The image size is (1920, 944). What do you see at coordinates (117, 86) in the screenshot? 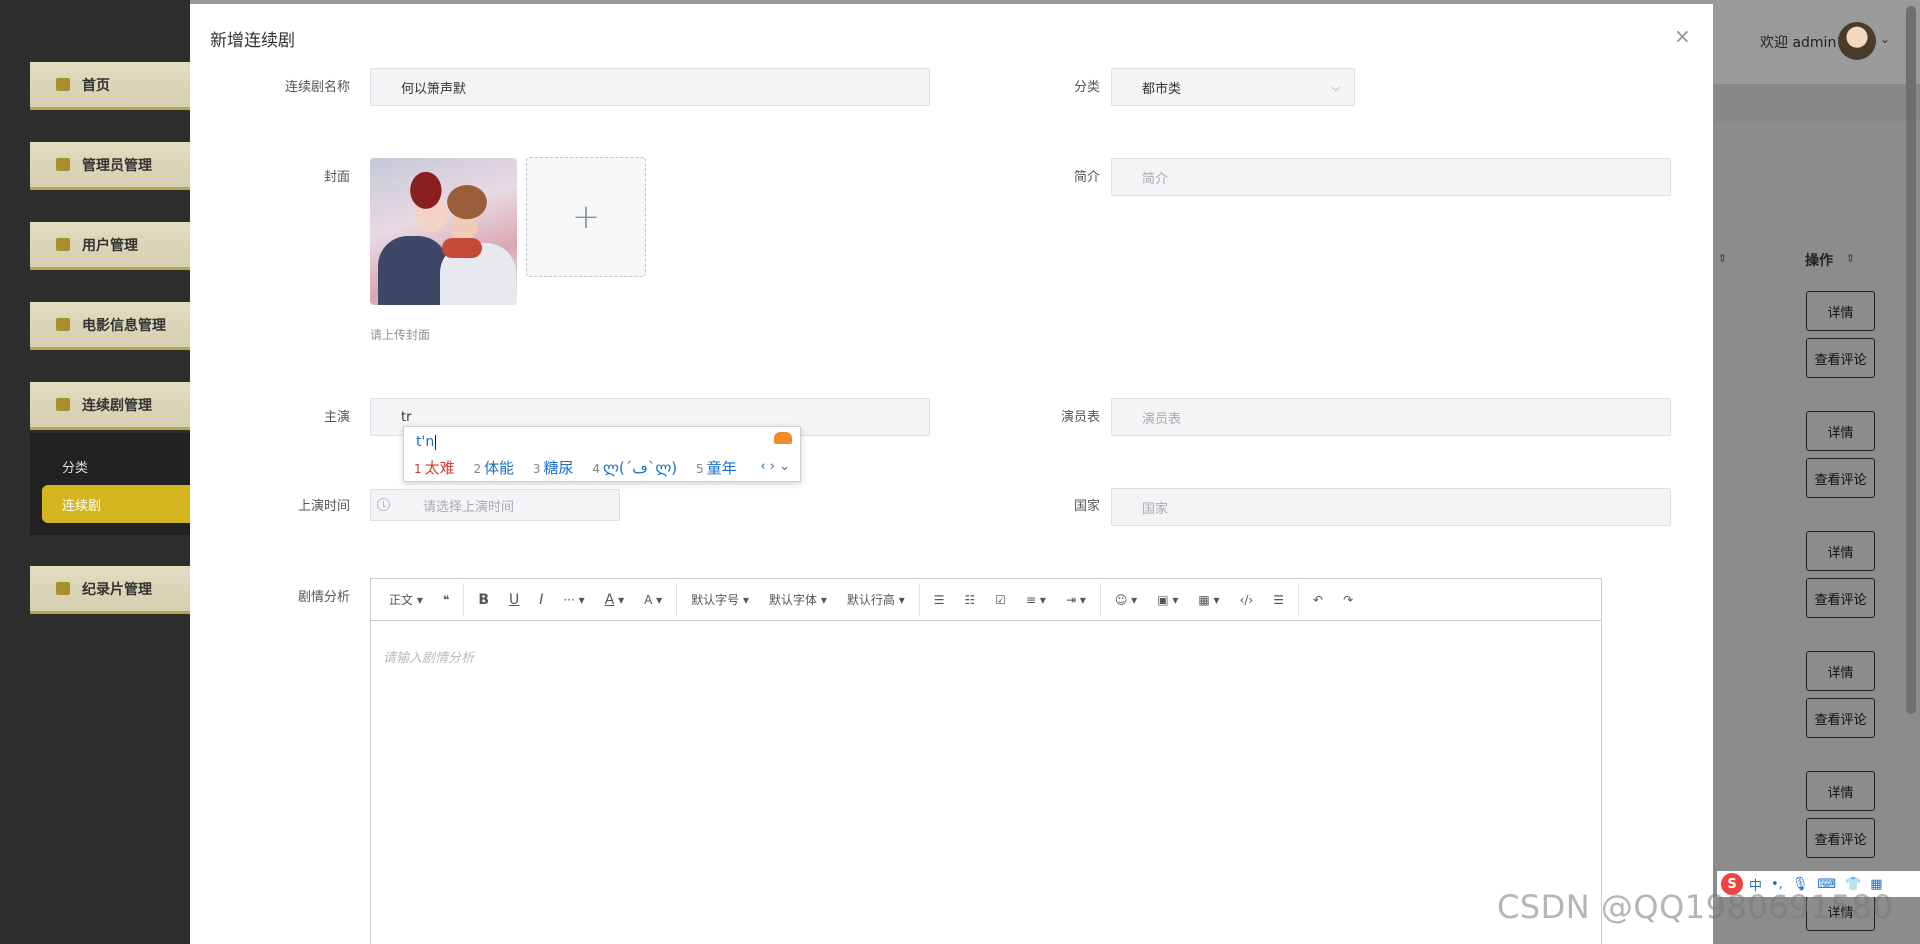
I see `sidebar-item-home: 首页` at bounding box center [117, 86].